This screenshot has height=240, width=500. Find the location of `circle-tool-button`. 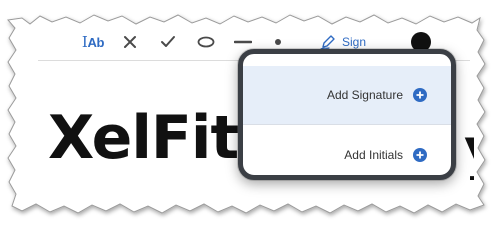

circle-tool-button is located at coordinates (206, 42).